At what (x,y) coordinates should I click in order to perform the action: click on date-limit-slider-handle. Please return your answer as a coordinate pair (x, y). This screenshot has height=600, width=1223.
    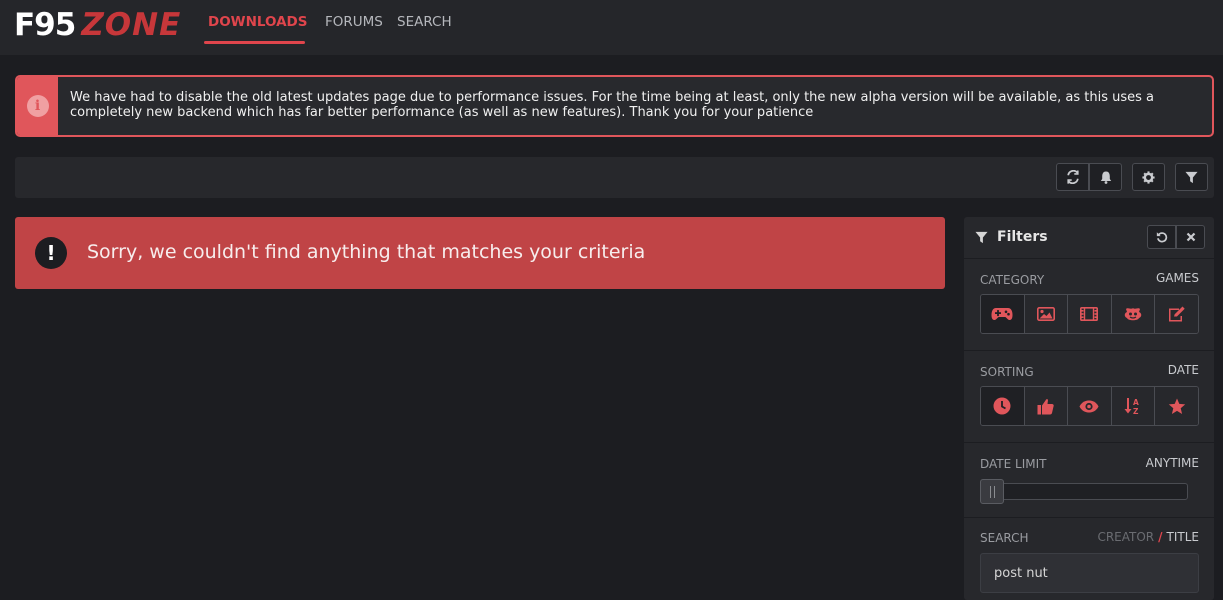
    Looking at the image, I should click on (992, 491).